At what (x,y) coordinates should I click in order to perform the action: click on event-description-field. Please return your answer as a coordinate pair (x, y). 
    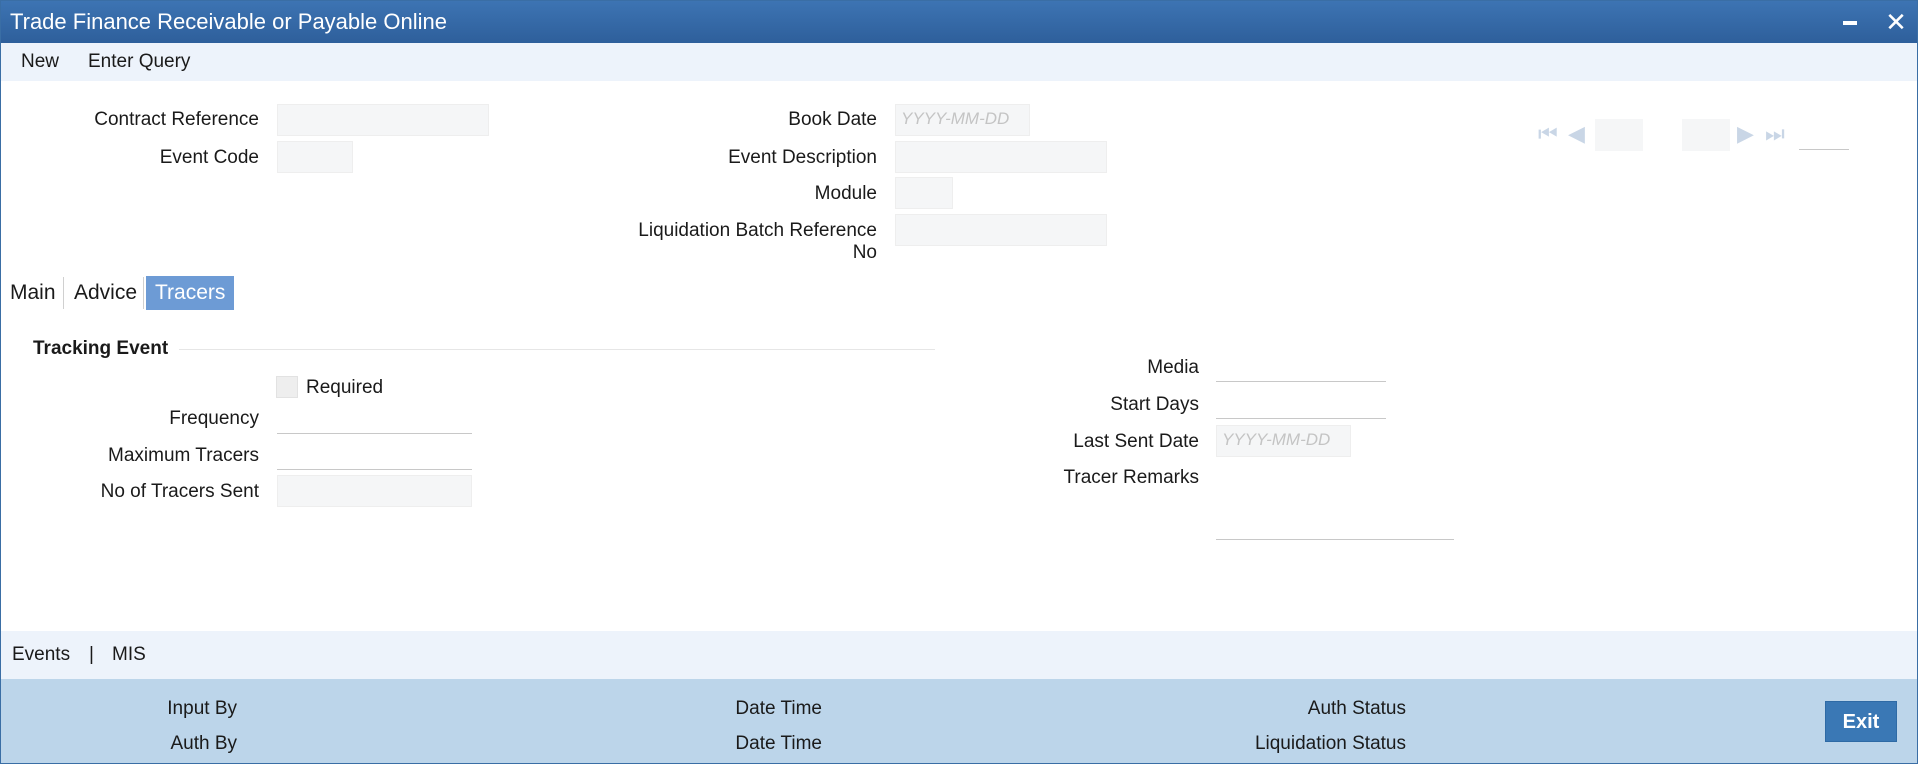
    Looking at the image, I should click on (1001, 157).